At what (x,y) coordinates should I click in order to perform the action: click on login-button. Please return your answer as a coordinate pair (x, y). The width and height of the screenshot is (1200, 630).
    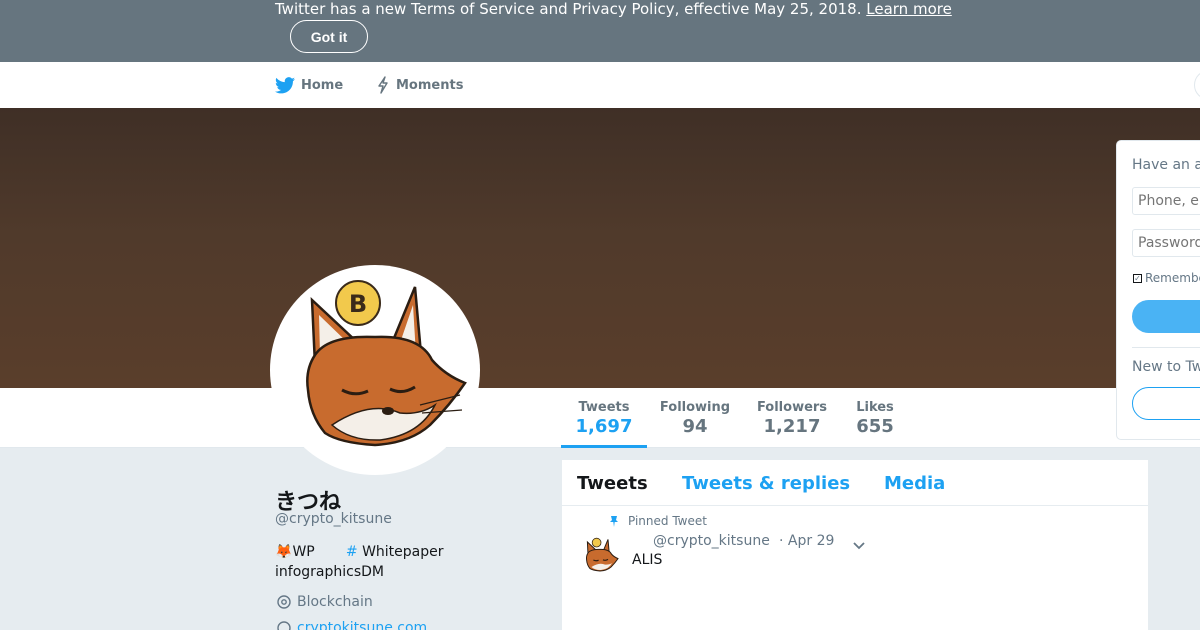
    Looking at the image, I should click on (1166, 316).